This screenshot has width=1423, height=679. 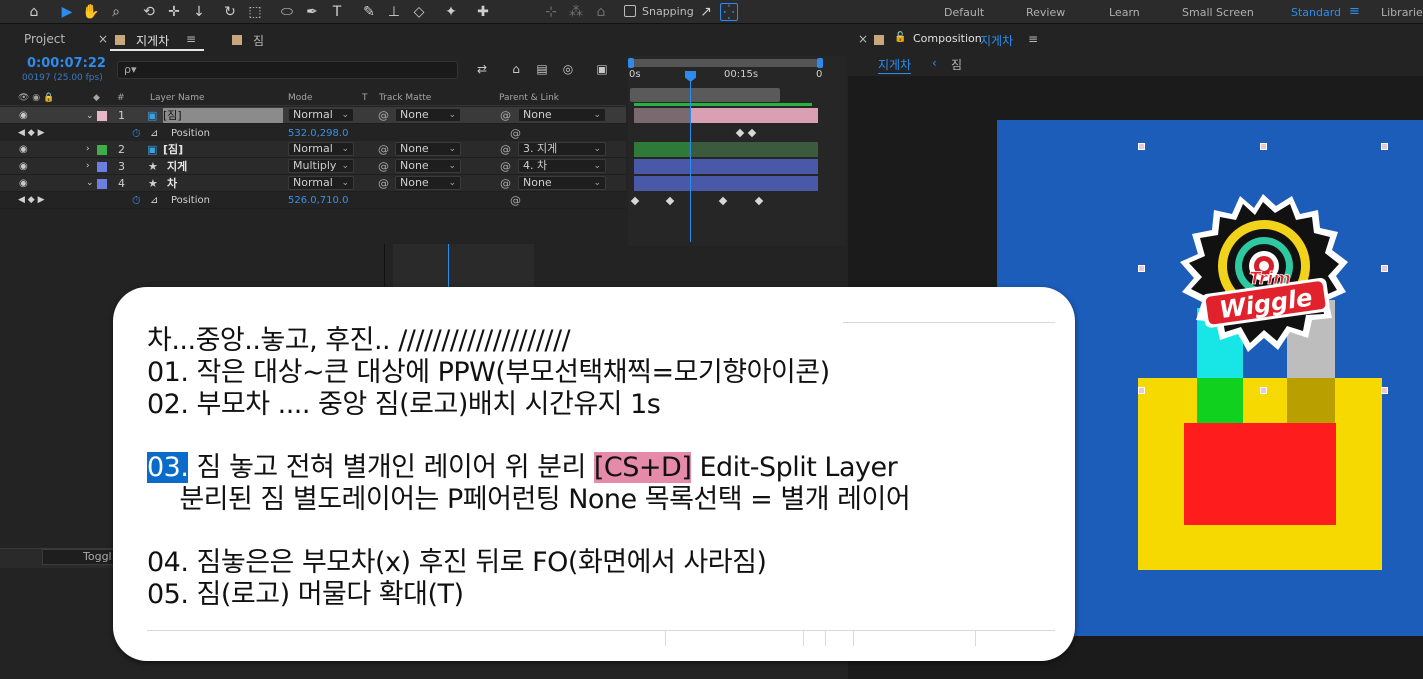 I want to click on position-value: 532.0,298.0, so click(x=318, y=133).